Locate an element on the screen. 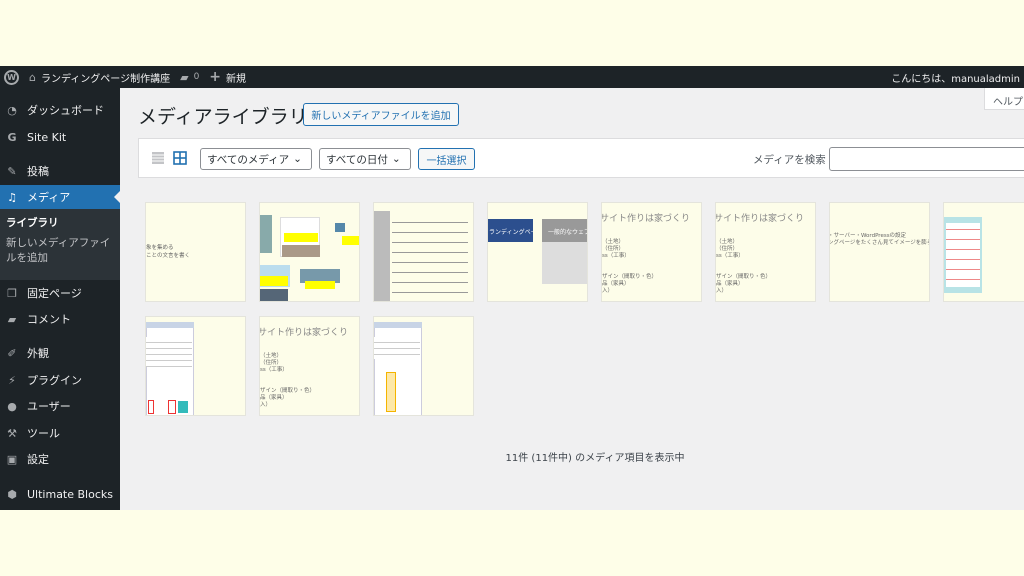  media-submenu: ライブラリ 新しいメディアファイルを追加 is located at coordinates (60, 244).